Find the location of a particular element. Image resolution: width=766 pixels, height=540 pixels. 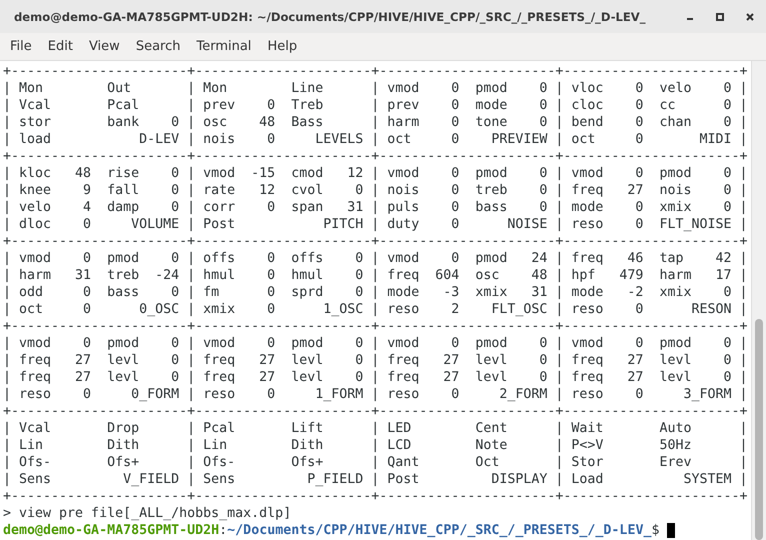

terminal-line: | vmod 0 pmod 0 | vmod 0 pmod 0 | vmod 0 pmod 0 | vmod 0 pmod 0 | is located at coordinates (376, 343).